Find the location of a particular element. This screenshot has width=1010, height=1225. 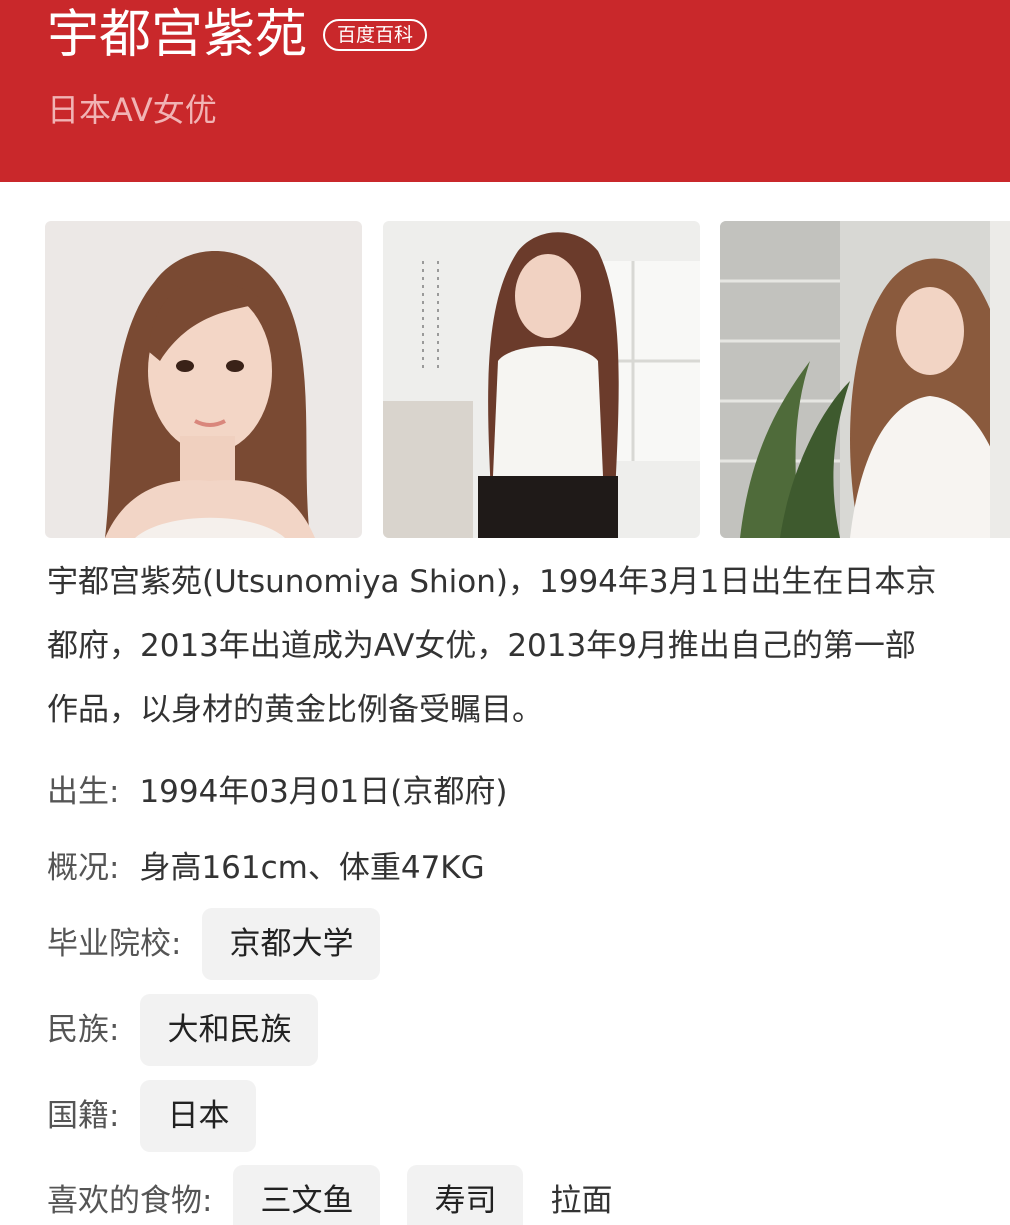

white-blouse-plants-photo-image is located at coordinates (865, 379).